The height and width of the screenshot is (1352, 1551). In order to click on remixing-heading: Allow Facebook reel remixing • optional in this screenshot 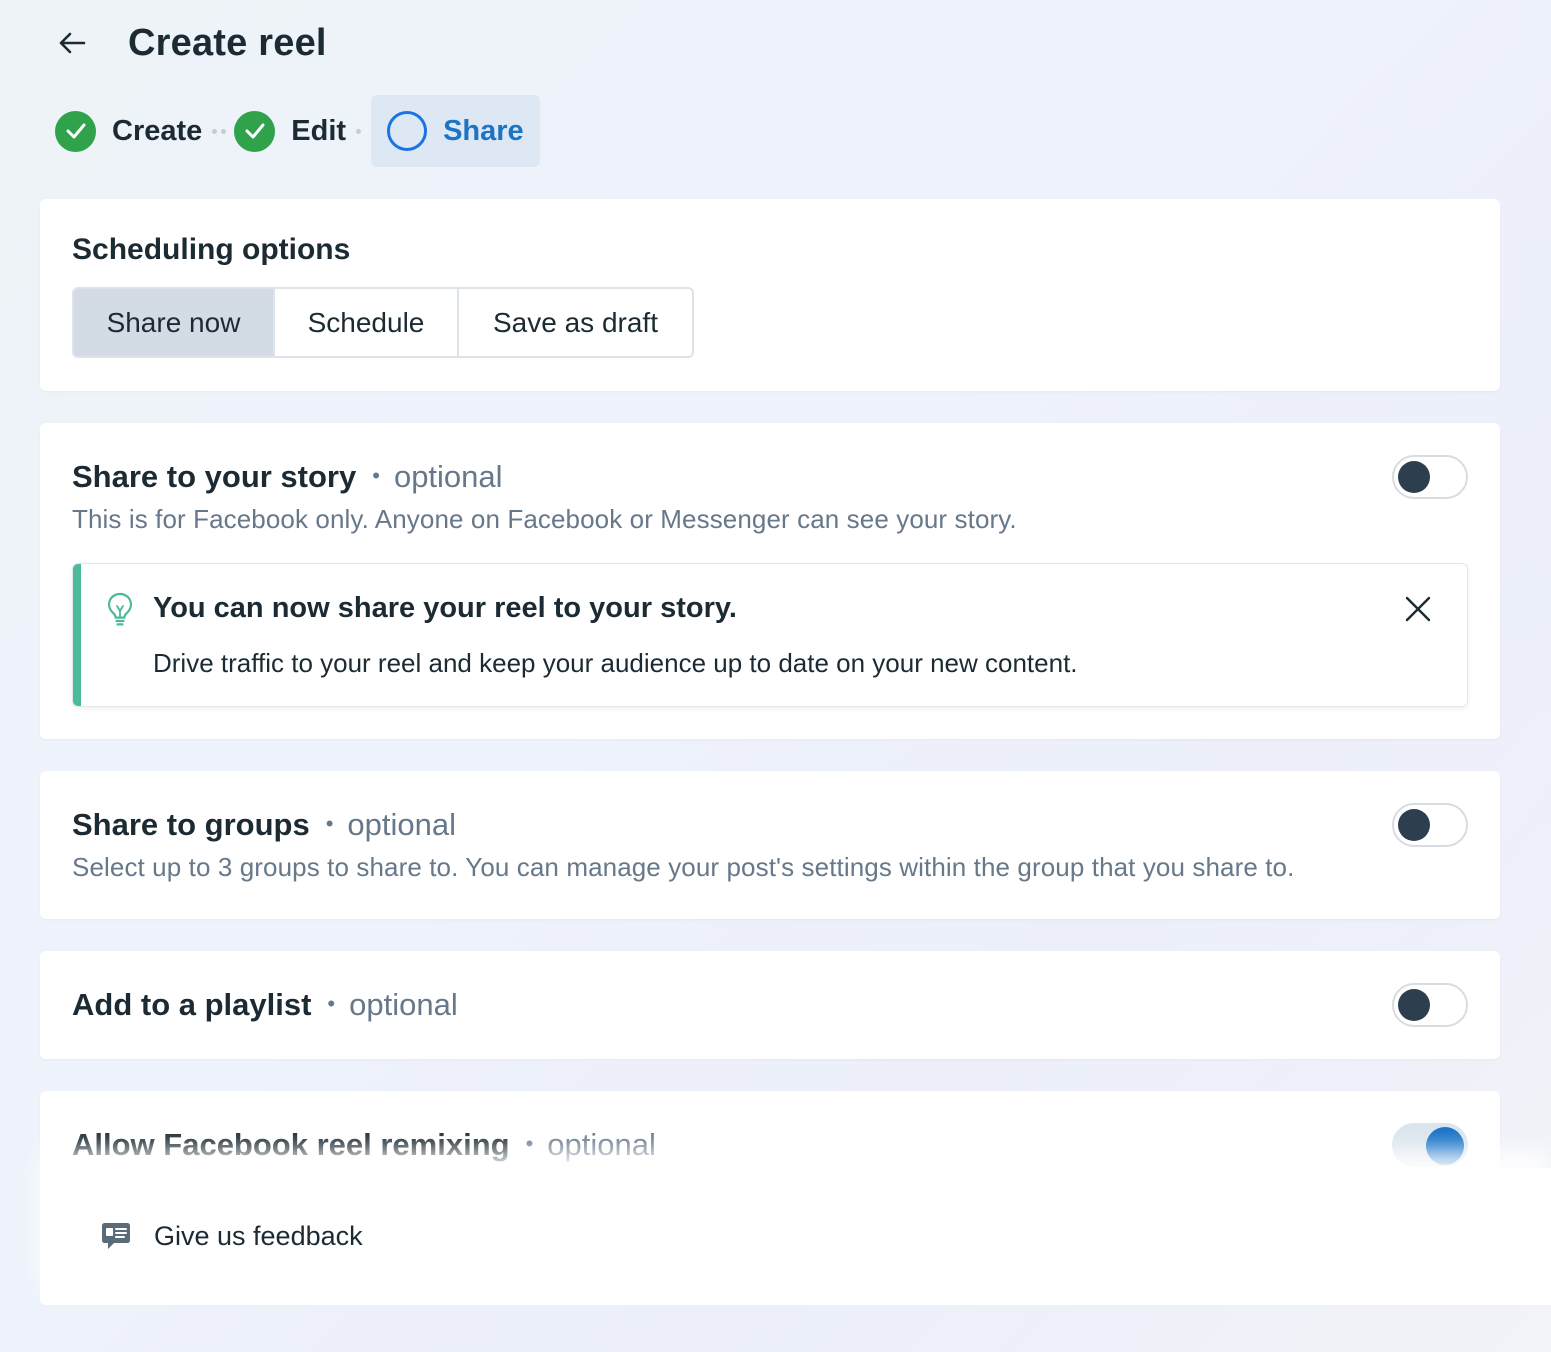, I will do `click(364, 1145)`.